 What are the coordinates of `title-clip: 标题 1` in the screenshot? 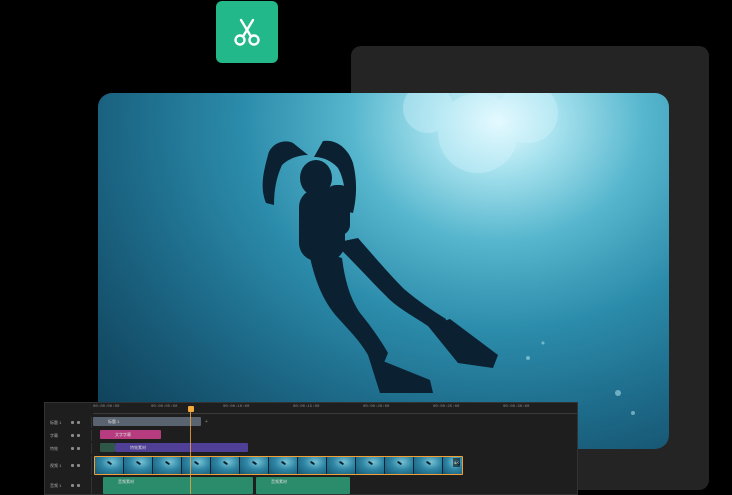 It's located at (147, 421).